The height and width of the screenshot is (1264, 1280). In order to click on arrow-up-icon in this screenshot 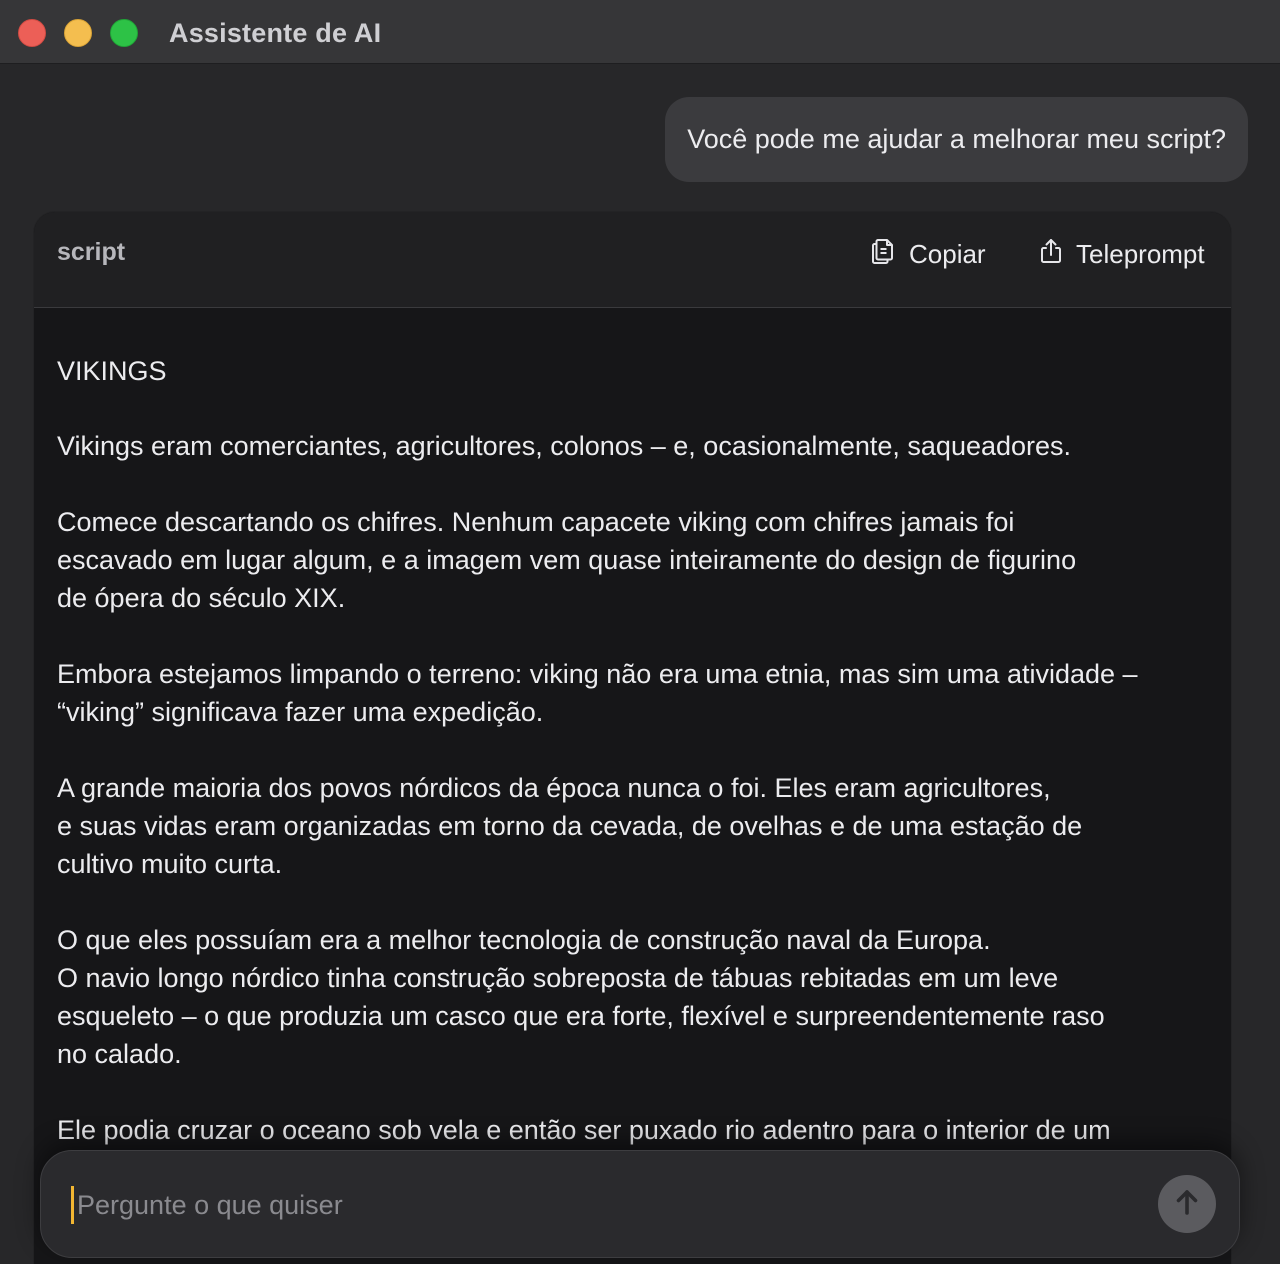, I will do `click(1187, 1204)`.